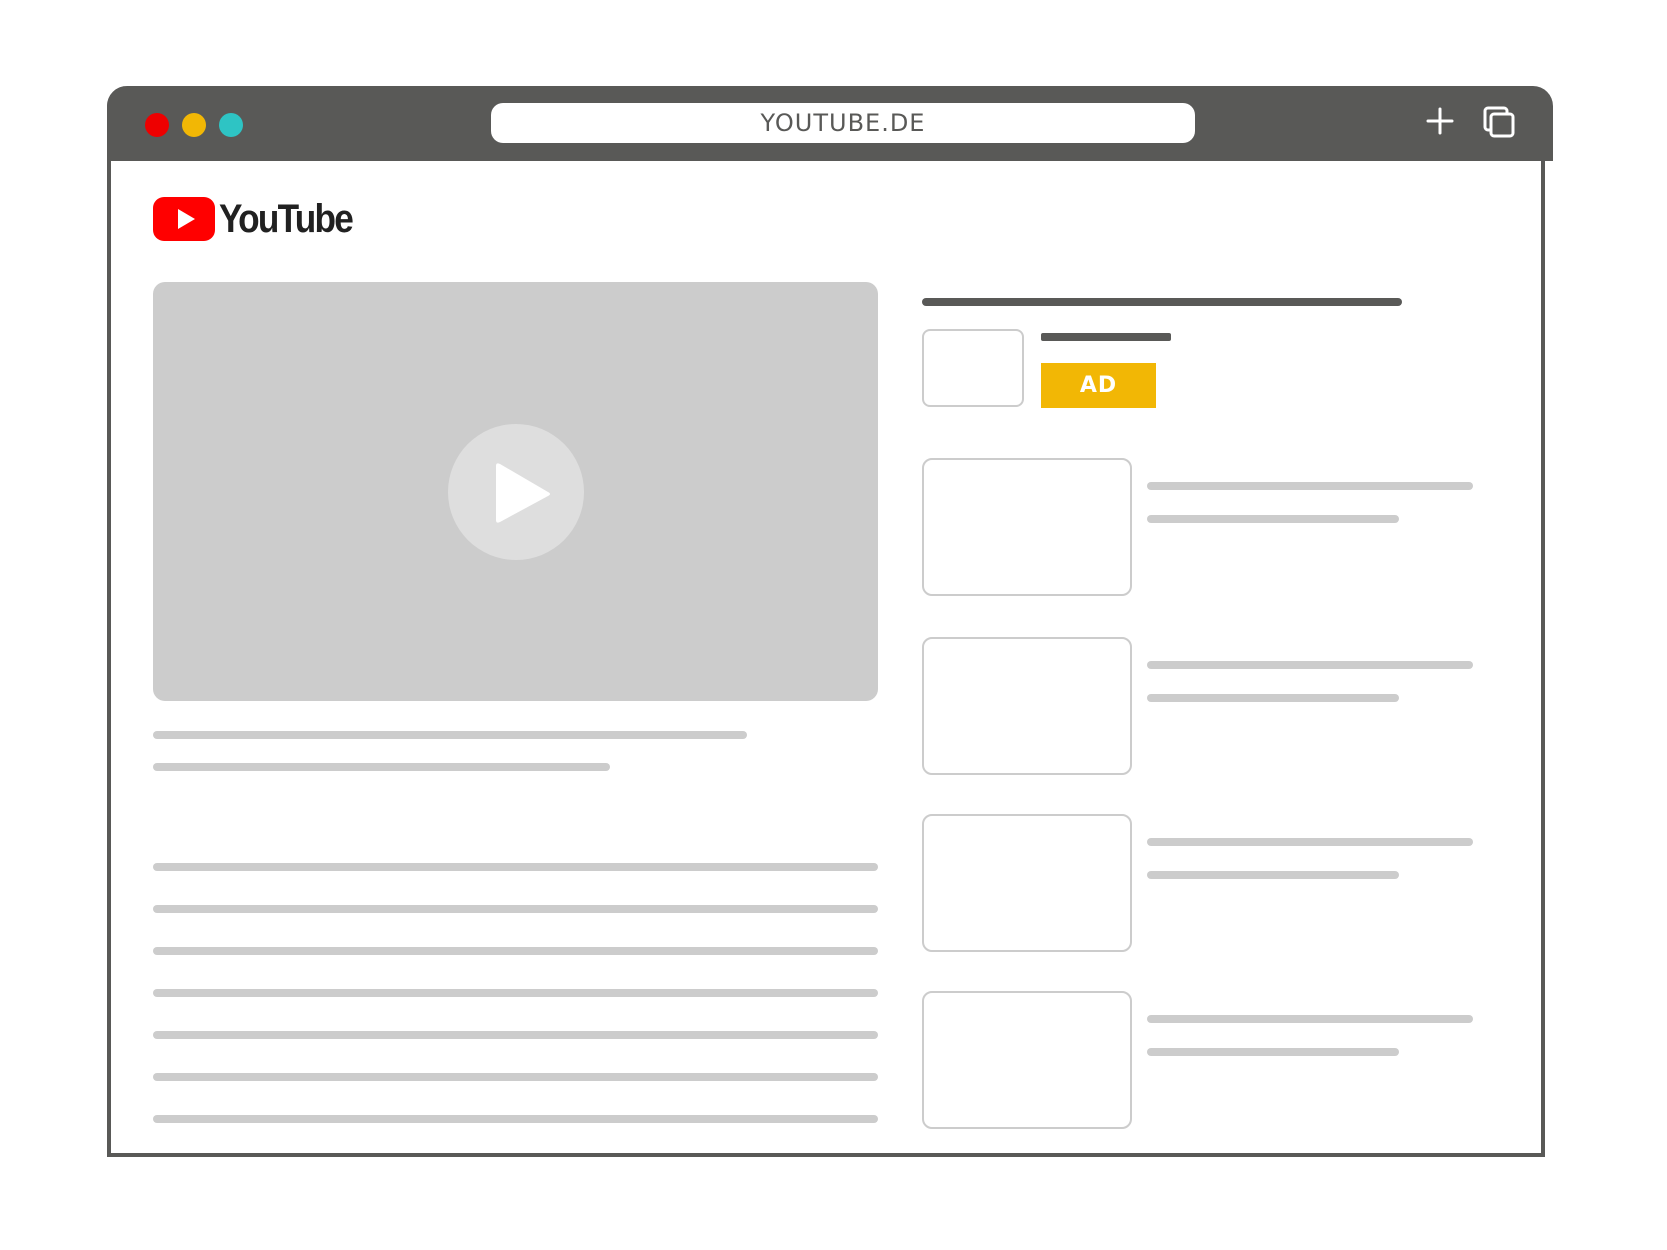 Image resolution: width=1667 pixels, height=1250 pixels. I want to click on video-player, so click(515, 491).